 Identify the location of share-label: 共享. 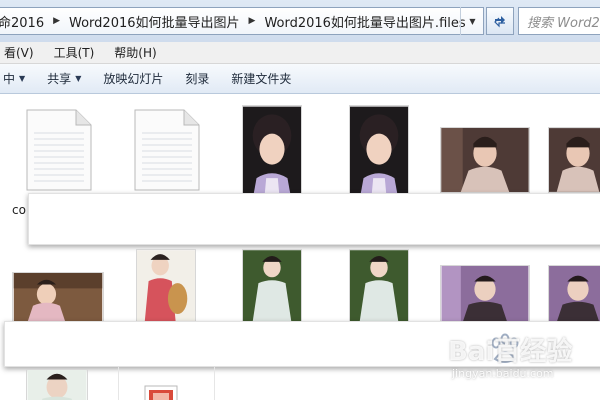
(59, 79).